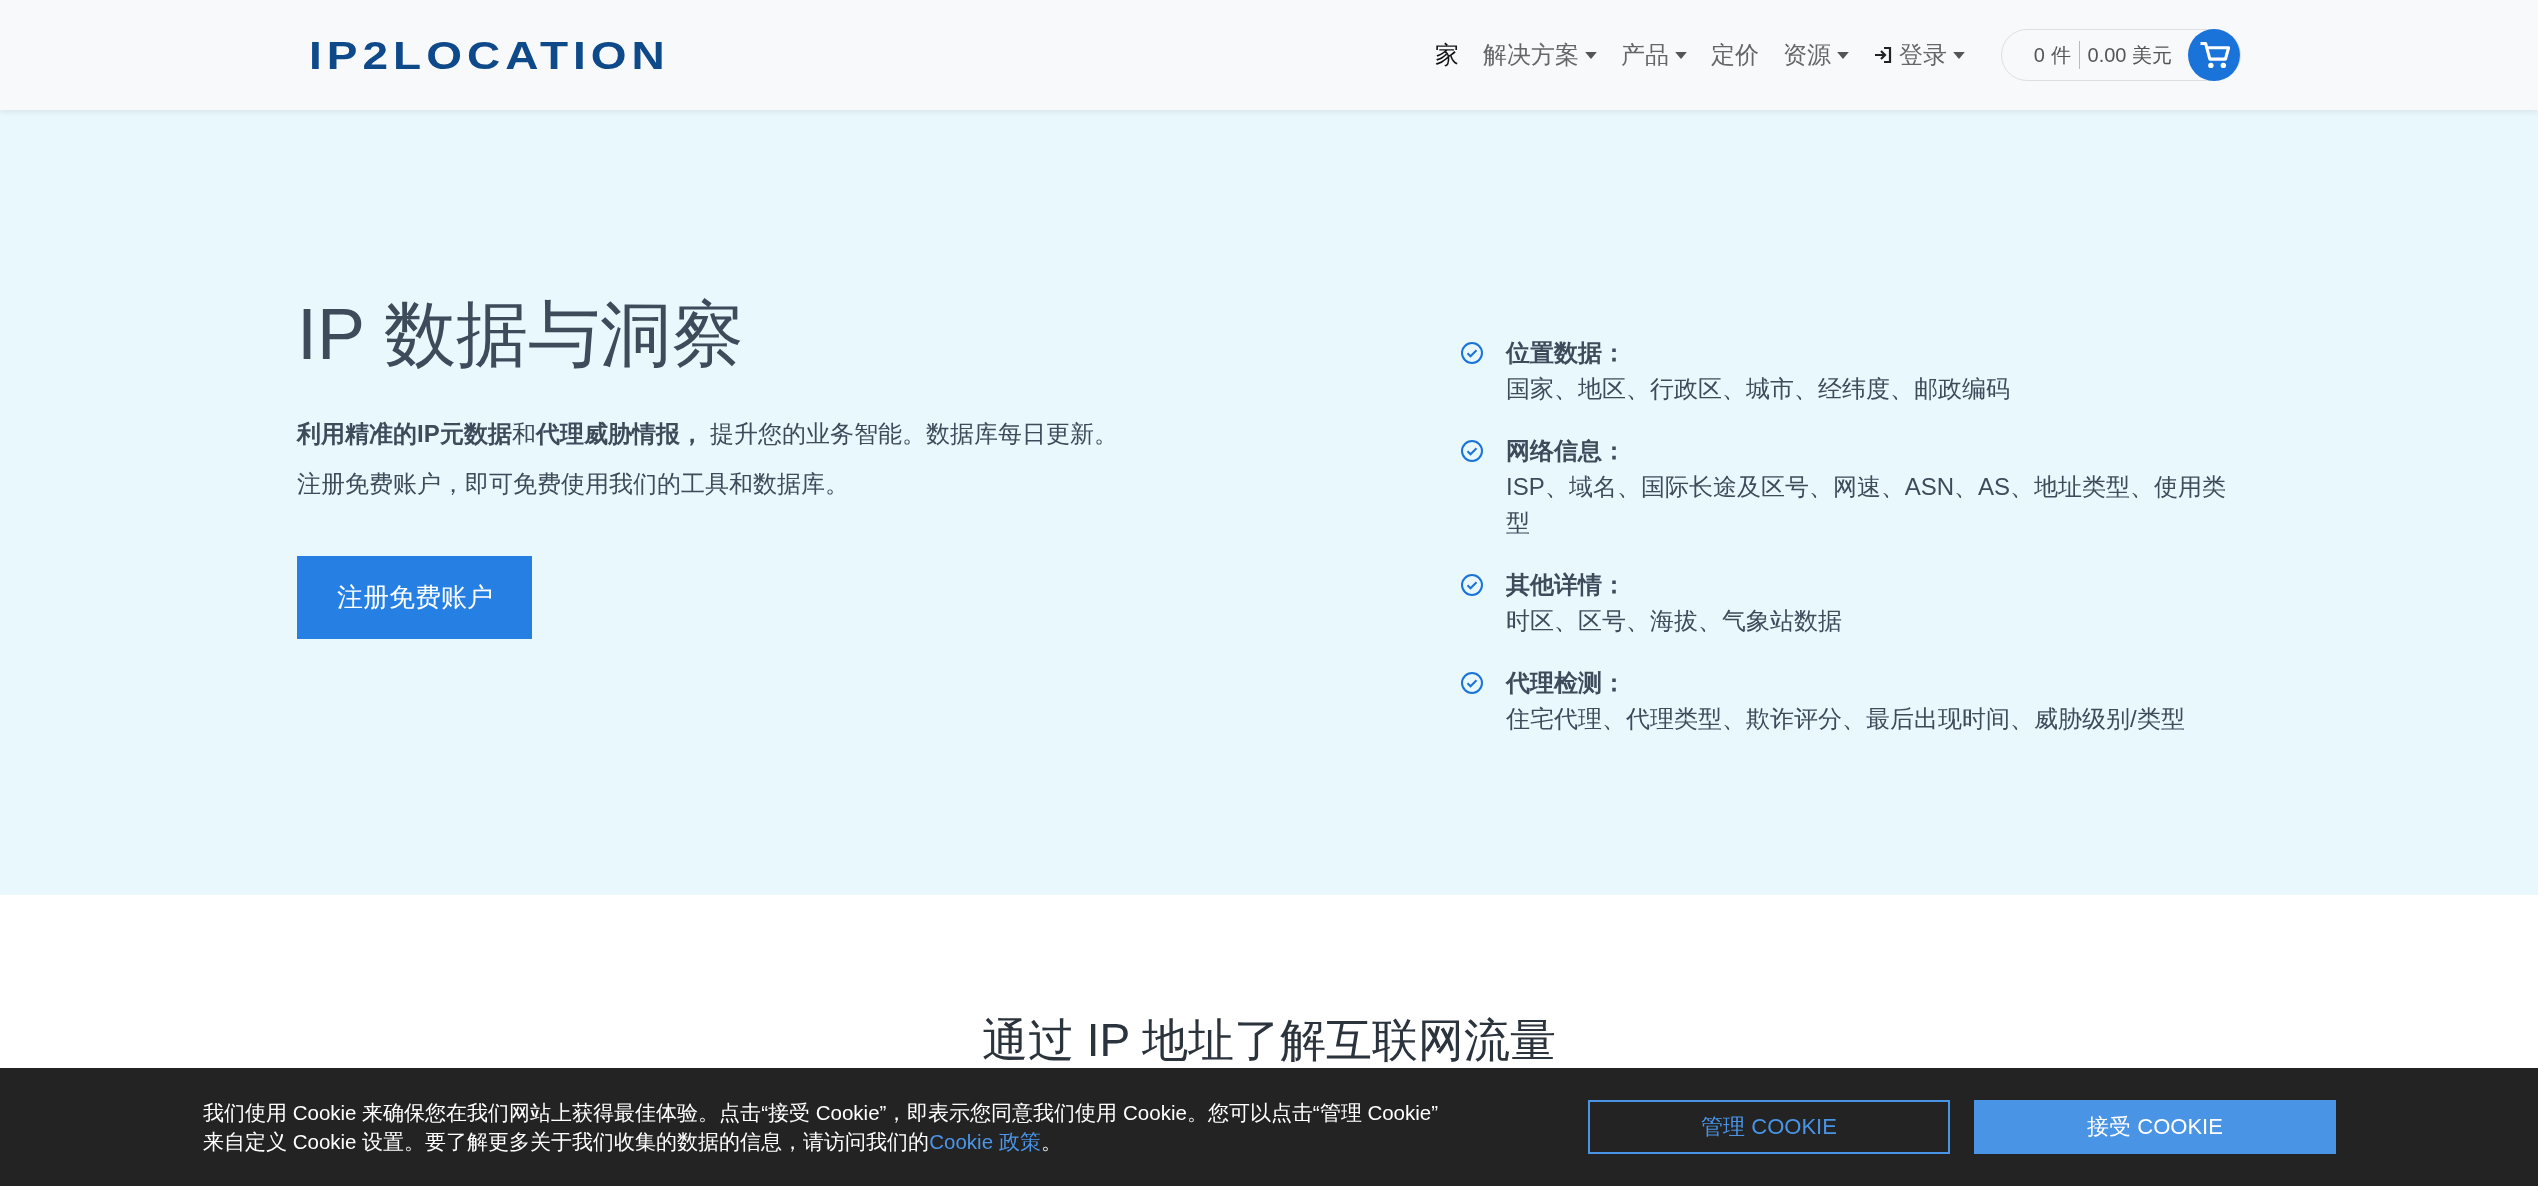  Describe the element at coordinates (821, 1127) in the screenshot. I see `cookie-text: 我们使用 Cookie 来确保您在我们网站上获得最佳体验。点击“接受 Cookie”，即表示您同意我们使用 Cookie。您可以点击“管理 Cookie” 来自定义 Cookie 设置。要了解更多关于我们收集的数据的信息，请访问我们的Cookie 政策。` at that location.